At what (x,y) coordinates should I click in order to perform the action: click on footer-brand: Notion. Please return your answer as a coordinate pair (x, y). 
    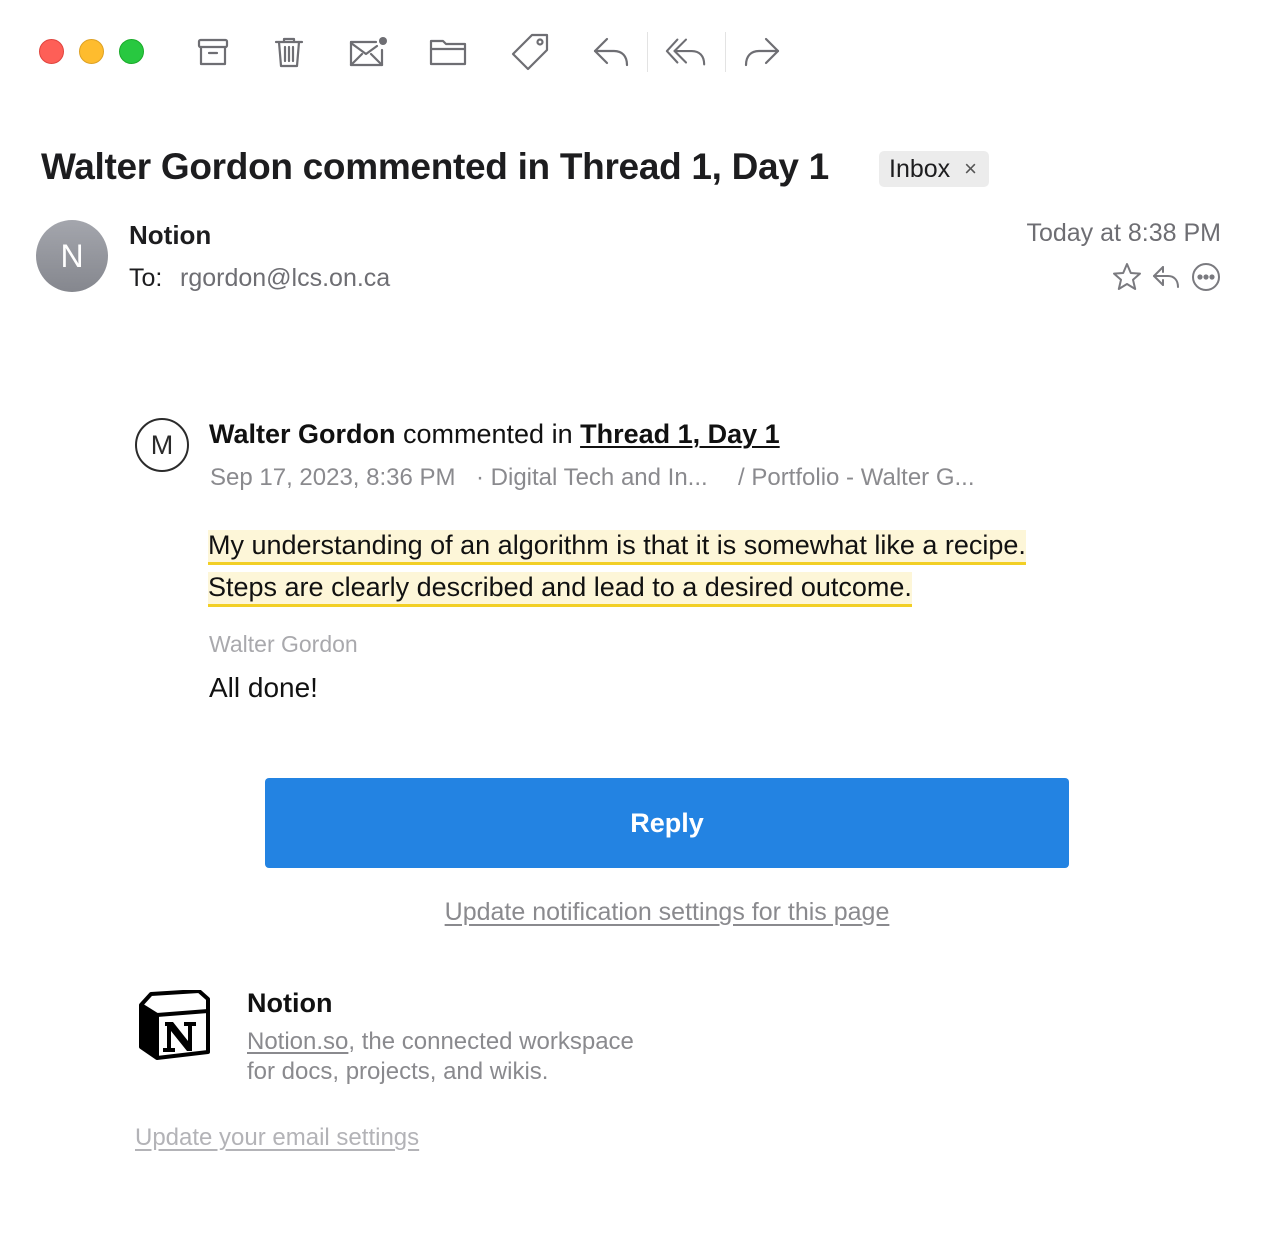
    Looking at the image, I should click on (290, 1003).